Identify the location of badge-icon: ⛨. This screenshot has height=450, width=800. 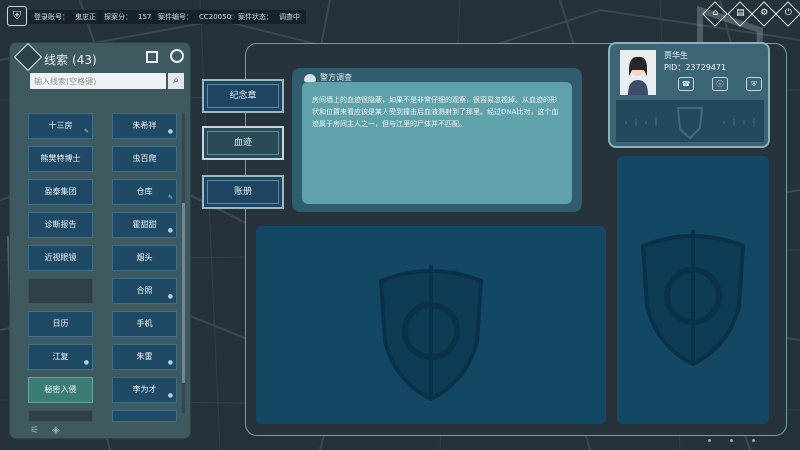
(754, 84).